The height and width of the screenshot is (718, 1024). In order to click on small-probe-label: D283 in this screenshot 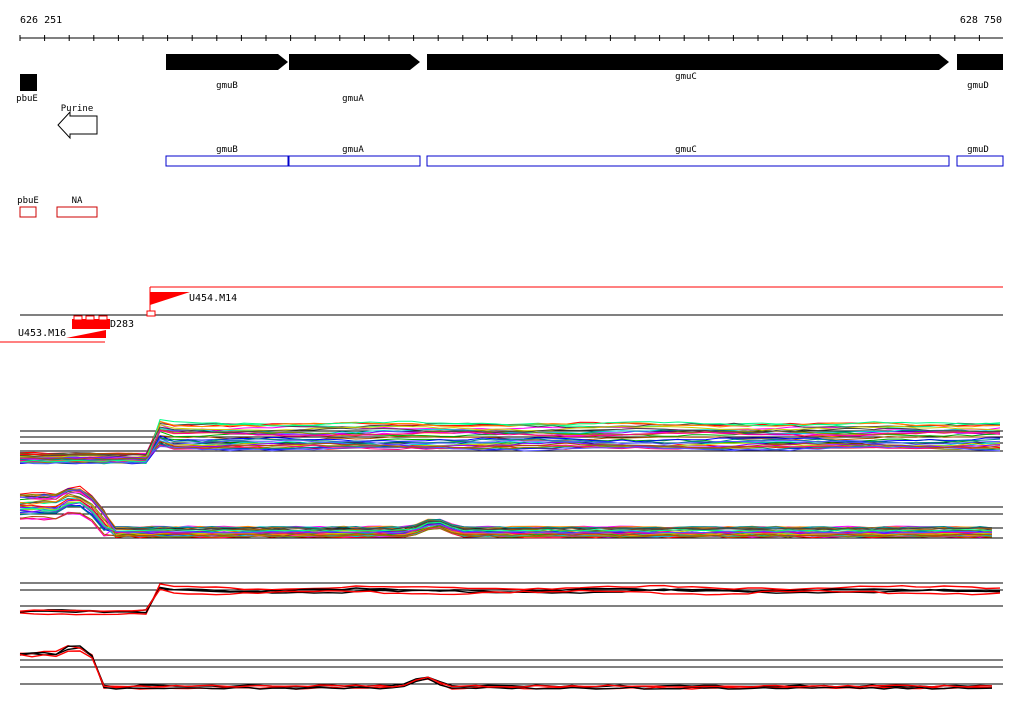, I will do `click(122, 324)`.